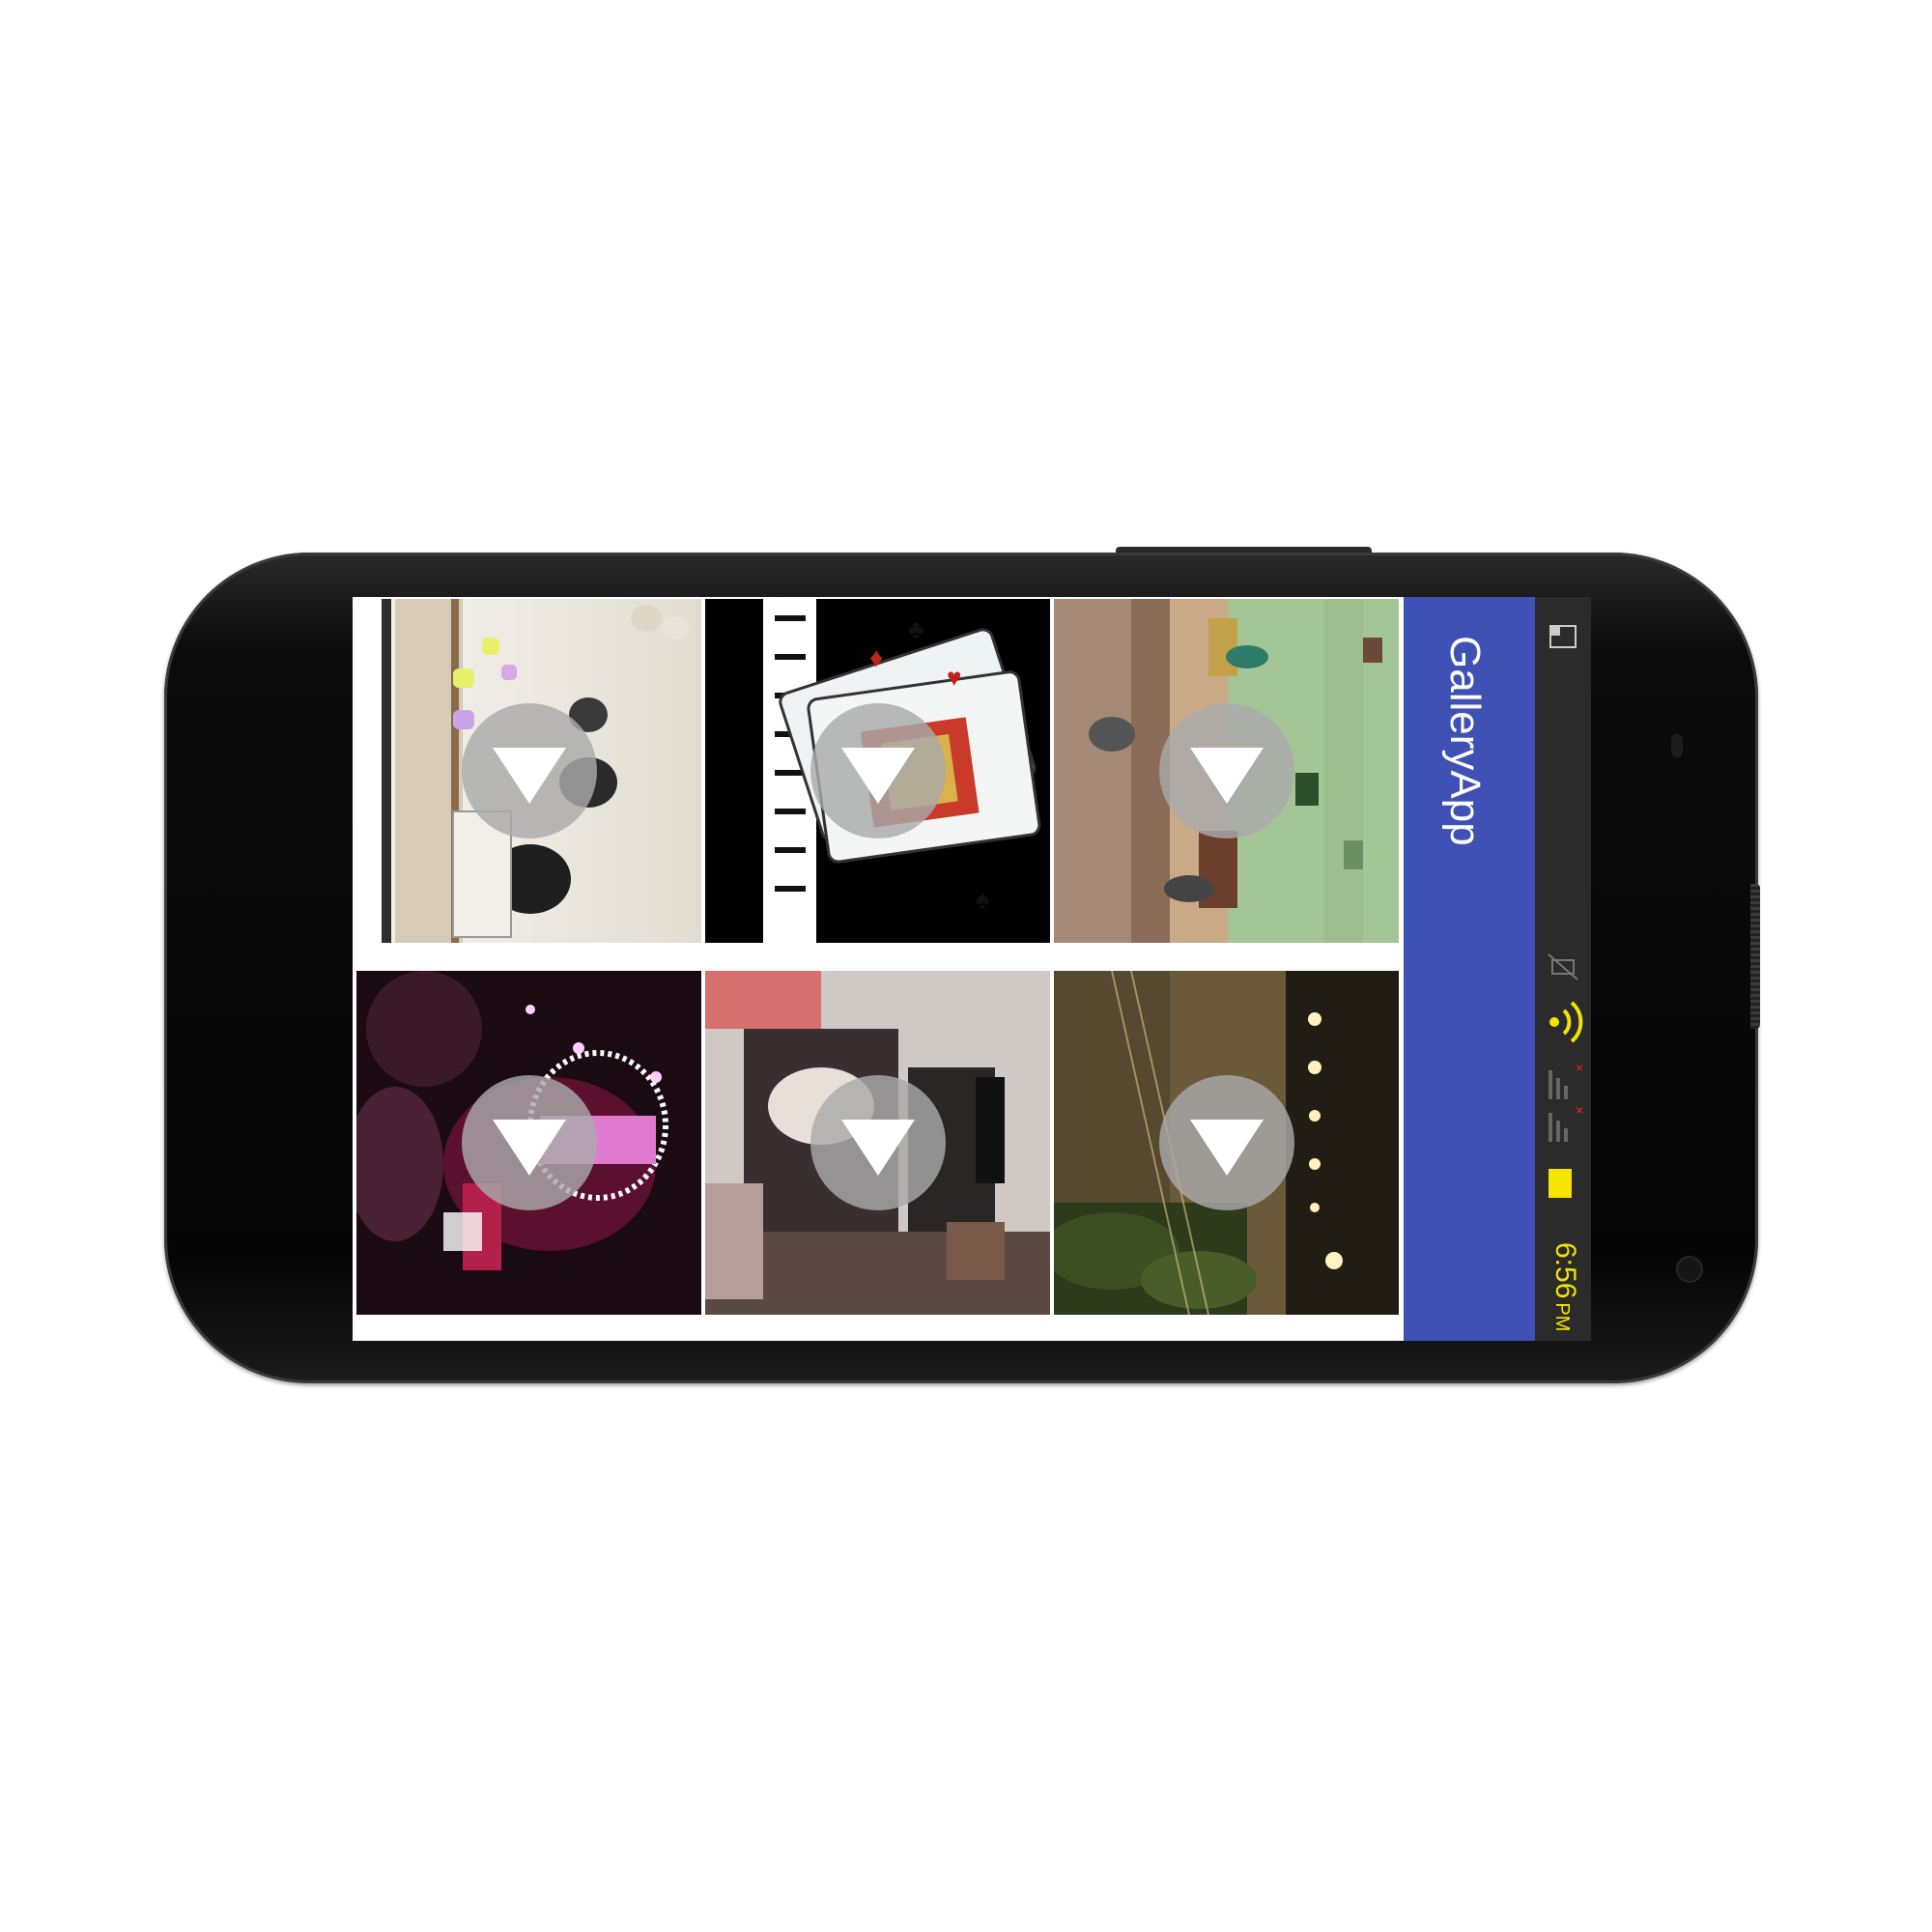 Image resolution: width=1932 pixels, height=1932 pixels. Describe the element at coordinates (1755, 956) in the screenshot. I see `speaker-grille` at that location.